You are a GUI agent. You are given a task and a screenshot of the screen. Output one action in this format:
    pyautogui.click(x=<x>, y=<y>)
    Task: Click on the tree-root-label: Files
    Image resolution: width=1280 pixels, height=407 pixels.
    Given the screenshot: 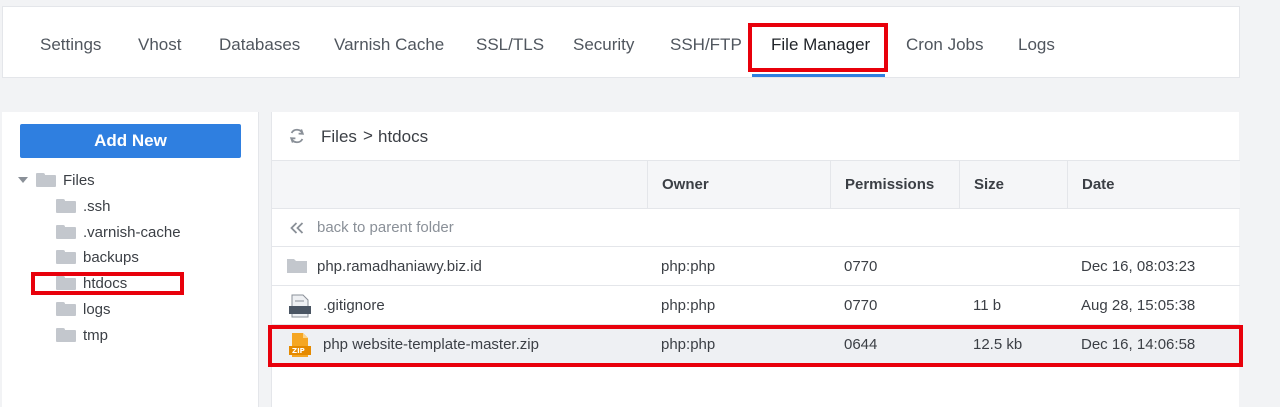 What is the action you would take?
    pyautogui.click(x=79, y=180)
    